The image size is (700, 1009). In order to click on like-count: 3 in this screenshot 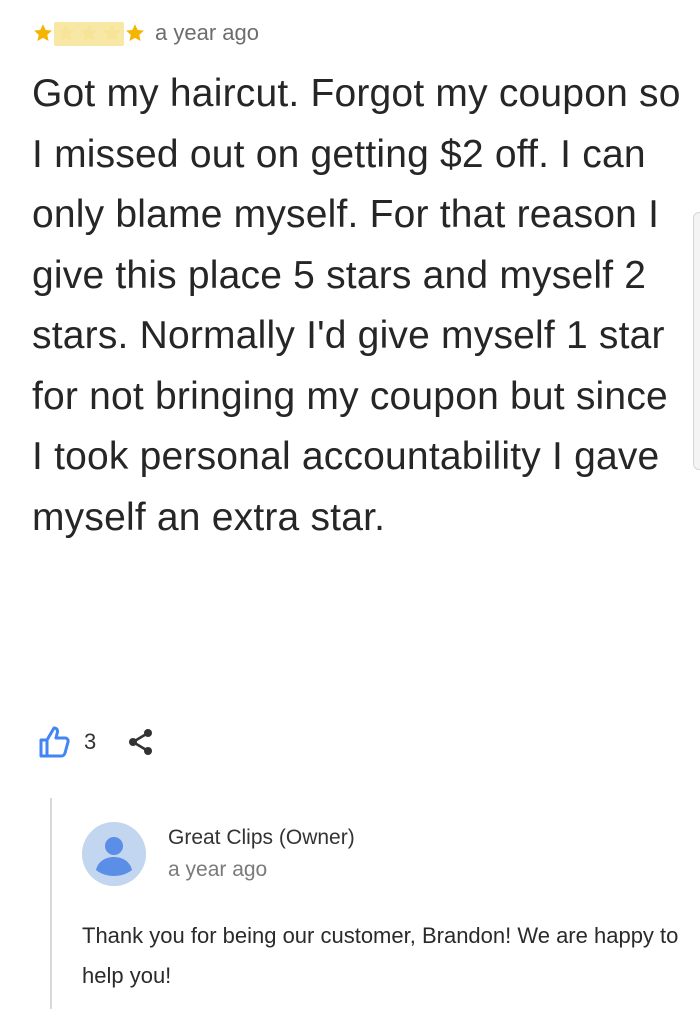, I will do `click(90, 741)`.